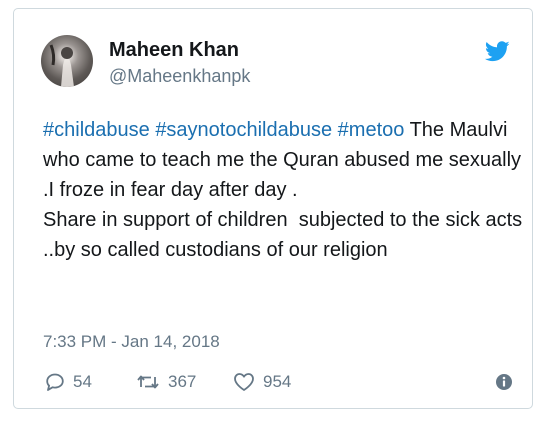 The image size is (555, 423). Describe the element at coordinates (82, 381) in the screenshot. I see `reply-count: 54` at that location.